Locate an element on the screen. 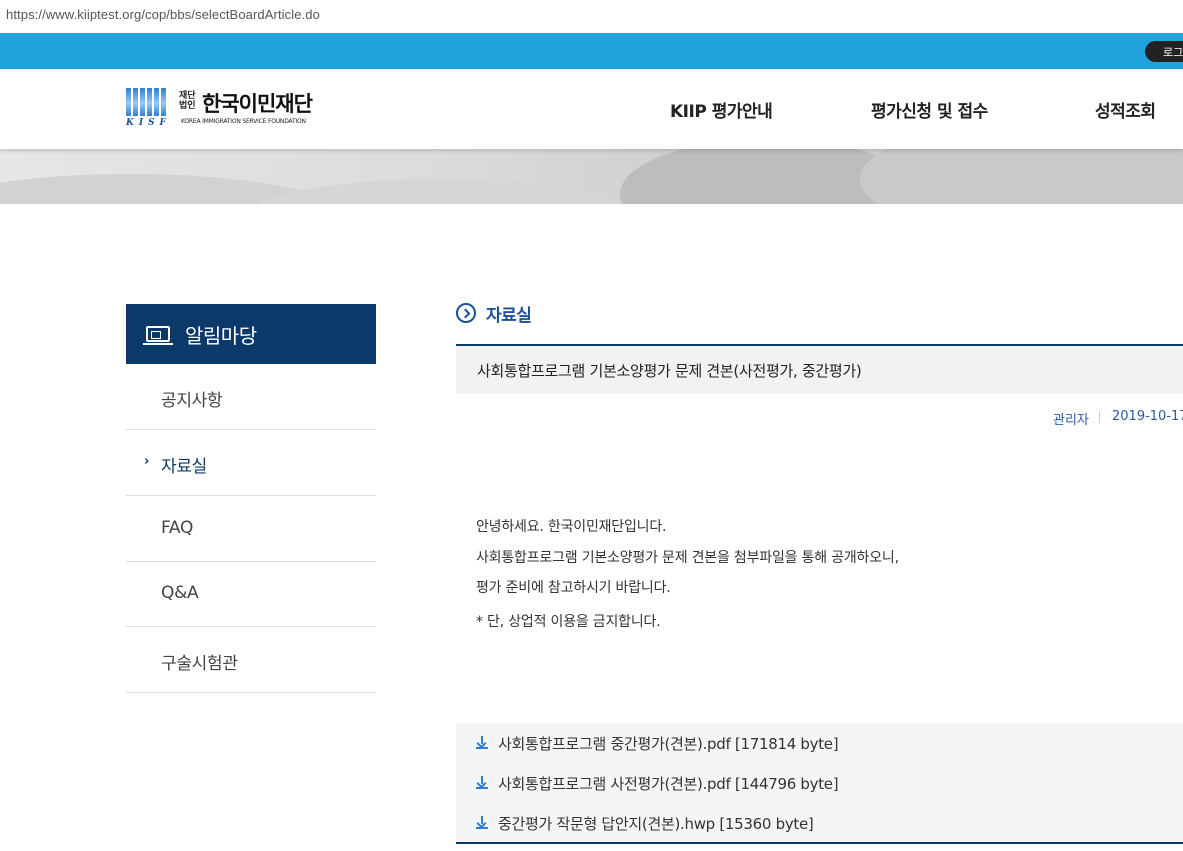 The height and width of the screenshot is (851, 1183). board-icon is located at coordinates (158, 334).